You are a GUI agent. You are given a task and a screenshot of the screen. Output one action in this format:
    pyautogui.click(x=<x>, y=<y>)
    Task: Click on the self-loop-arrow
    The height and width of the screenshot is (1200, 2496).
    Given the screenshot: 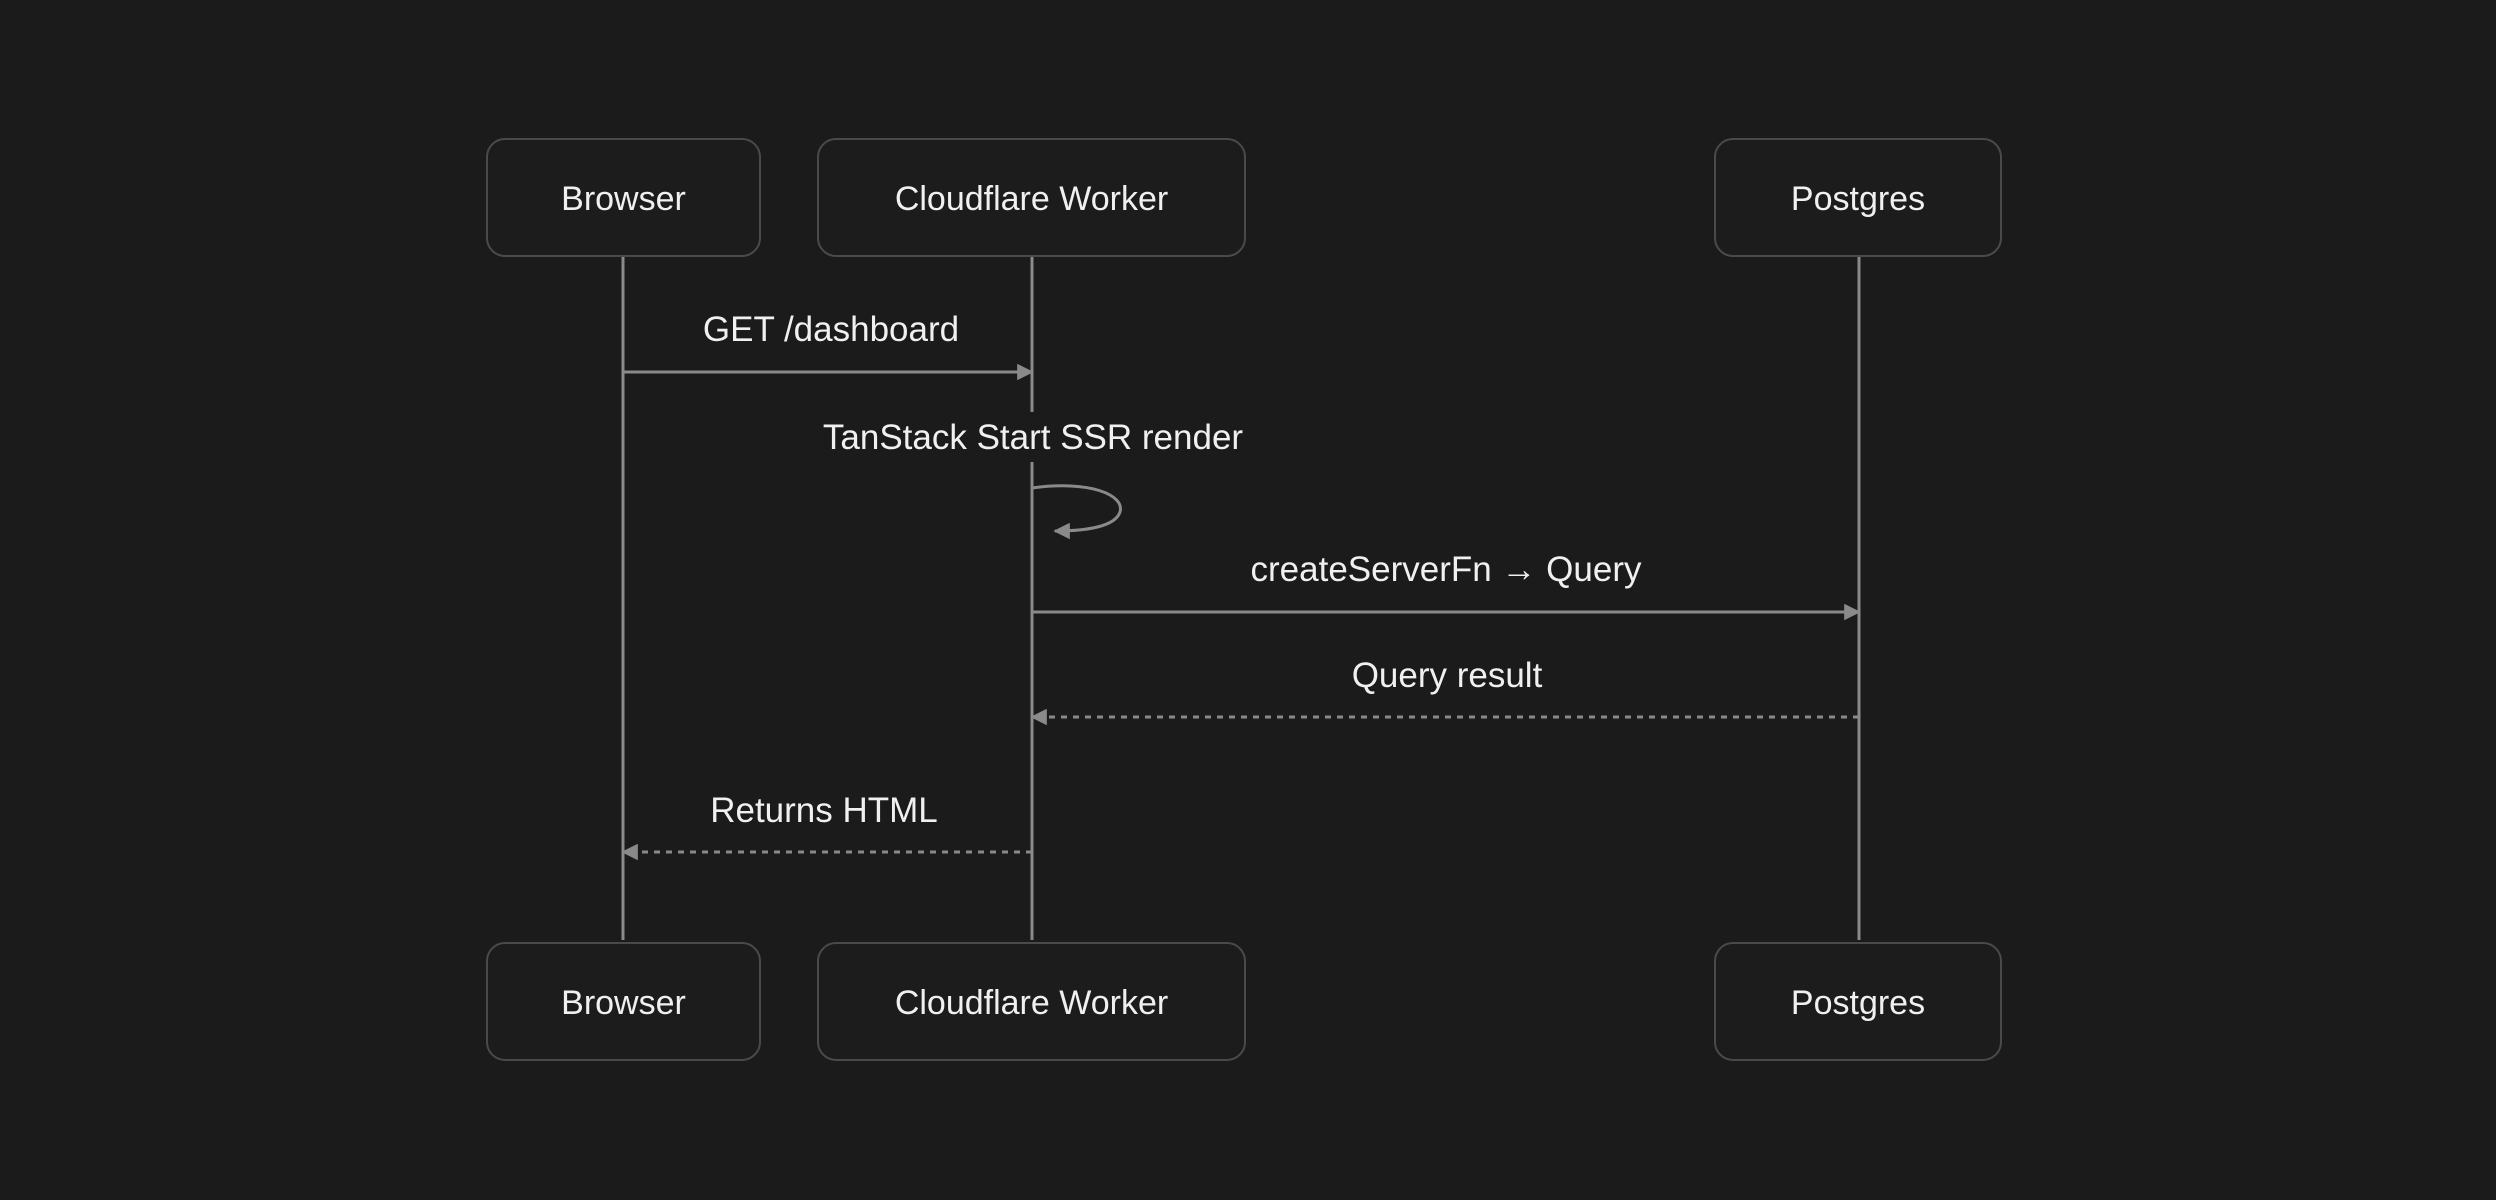 What is the action you would take?
    pyautogui.click(x=1076, y=512)
    